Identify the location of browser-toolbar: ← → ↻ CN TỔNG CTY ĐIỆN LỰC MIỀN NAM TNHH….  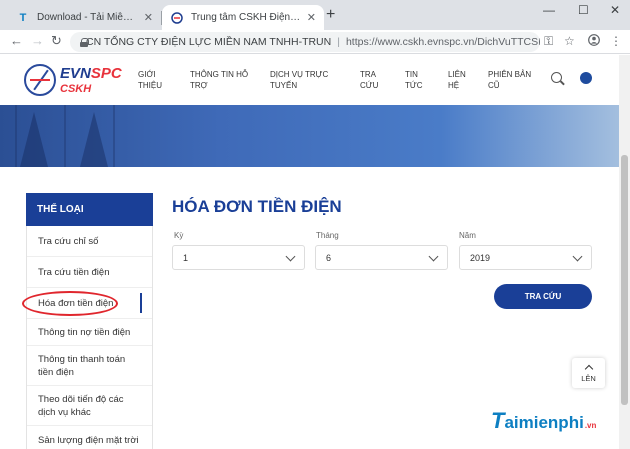
(315, 42).